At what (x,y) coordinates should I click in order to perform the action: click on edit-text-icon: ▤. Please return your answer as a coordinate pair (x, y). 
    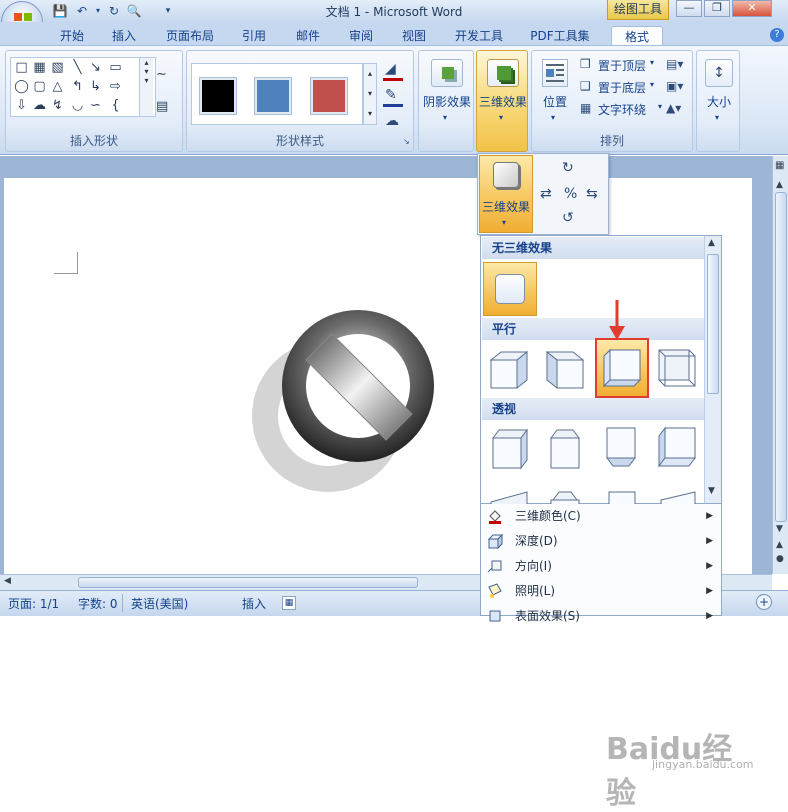
    Looking at the image, I should click on (167, 108).